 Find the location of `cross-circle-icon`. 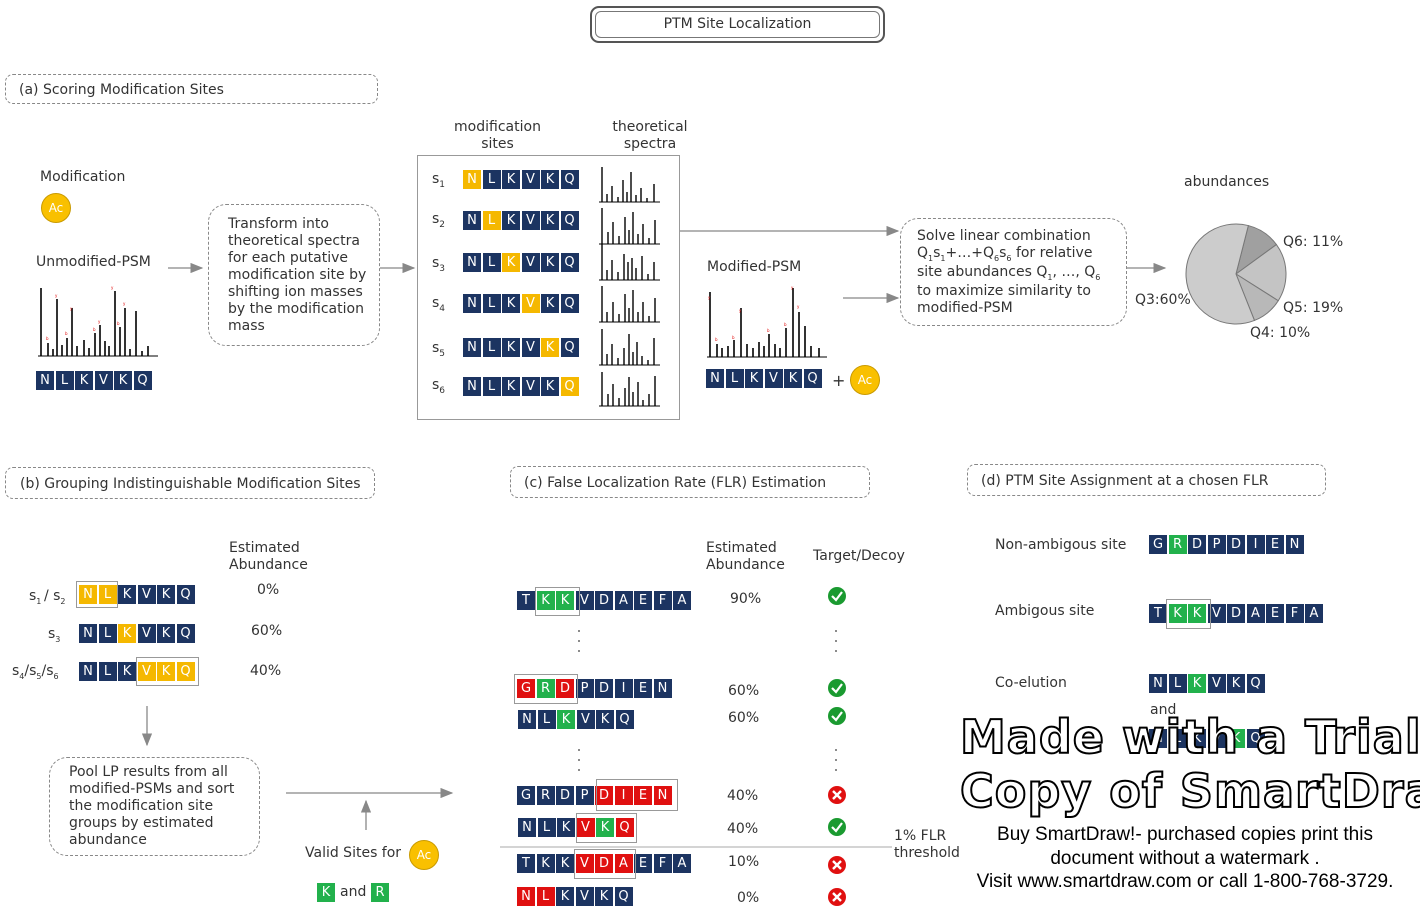

cross-circle-icon is located at coordinates (837, 795).